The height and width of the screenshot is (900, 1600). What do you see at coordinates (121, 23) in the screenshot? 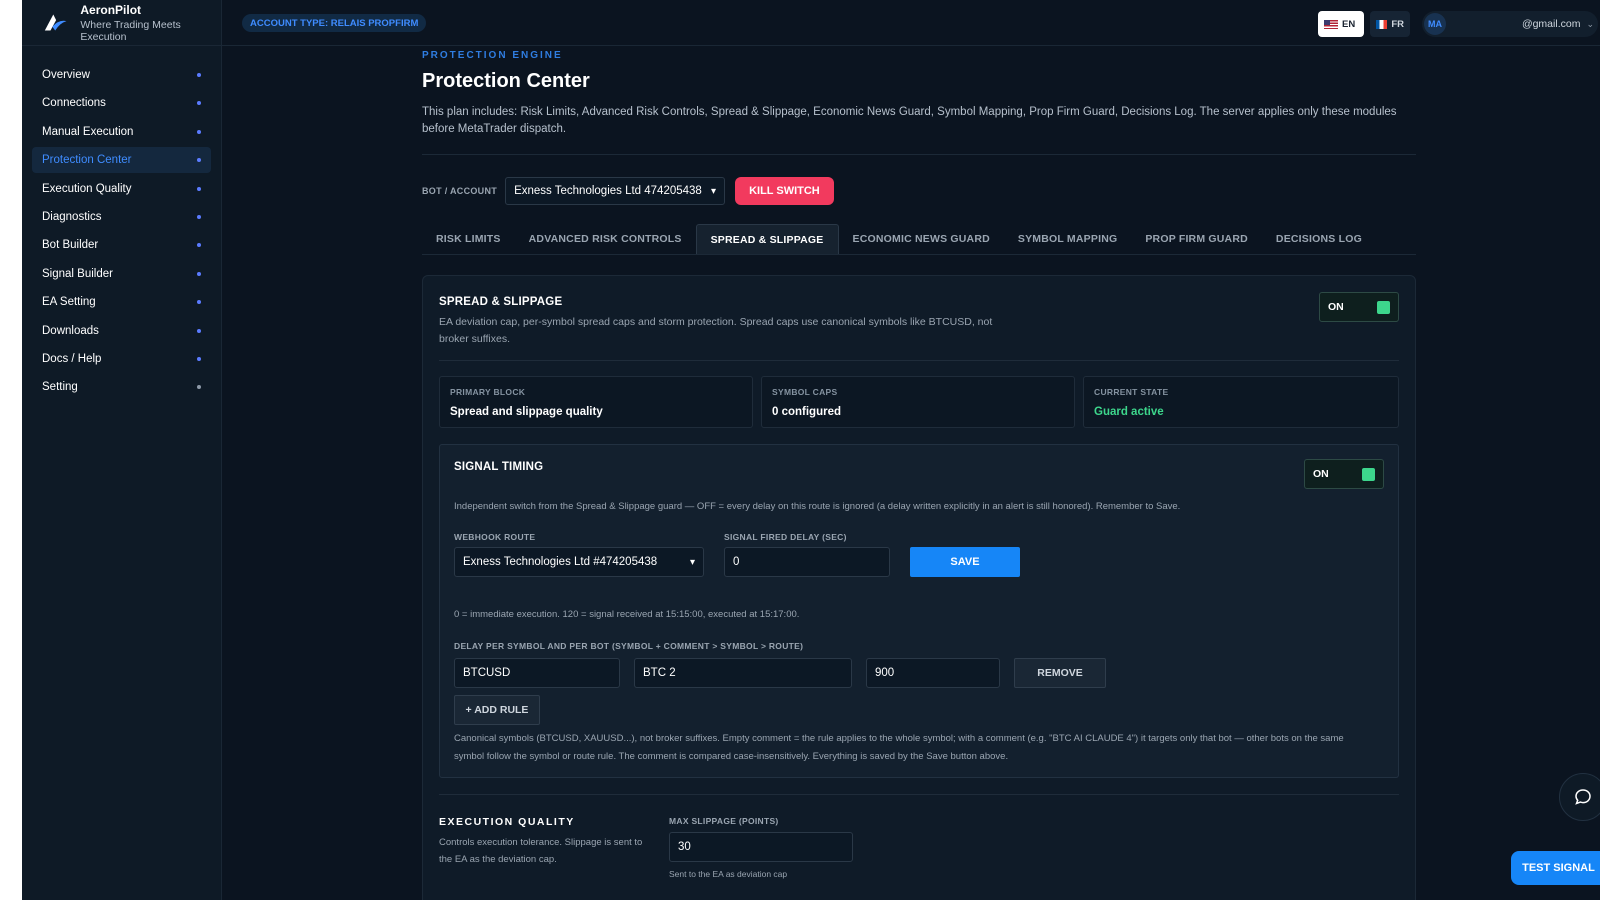
I see `brand: AeronPilot Where Trading Meets Execution` at bounding box center [121, 23].